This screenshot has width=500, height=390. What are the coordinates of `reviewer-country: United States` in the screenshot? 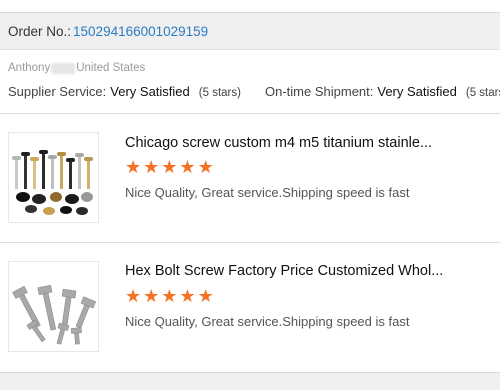 It's located at (111, 68).